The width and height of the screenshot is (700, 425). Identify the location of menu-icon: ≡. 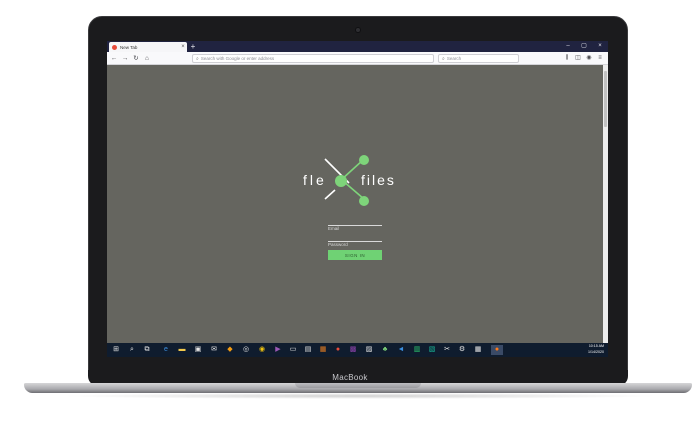
(600, 58).